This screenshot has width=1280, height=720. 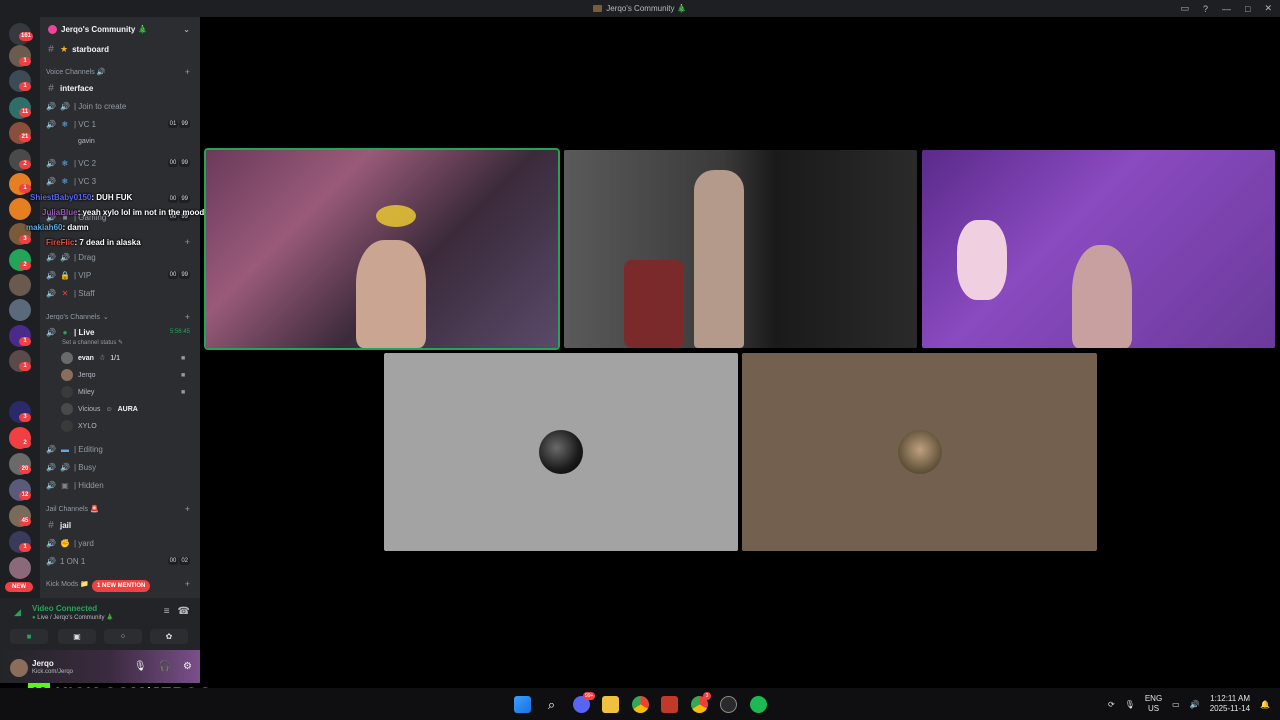 What do you see at coordinates (86, 141) in the screenshot?
I see `voice-user-name: gavin` at bounding box center [86, 141].